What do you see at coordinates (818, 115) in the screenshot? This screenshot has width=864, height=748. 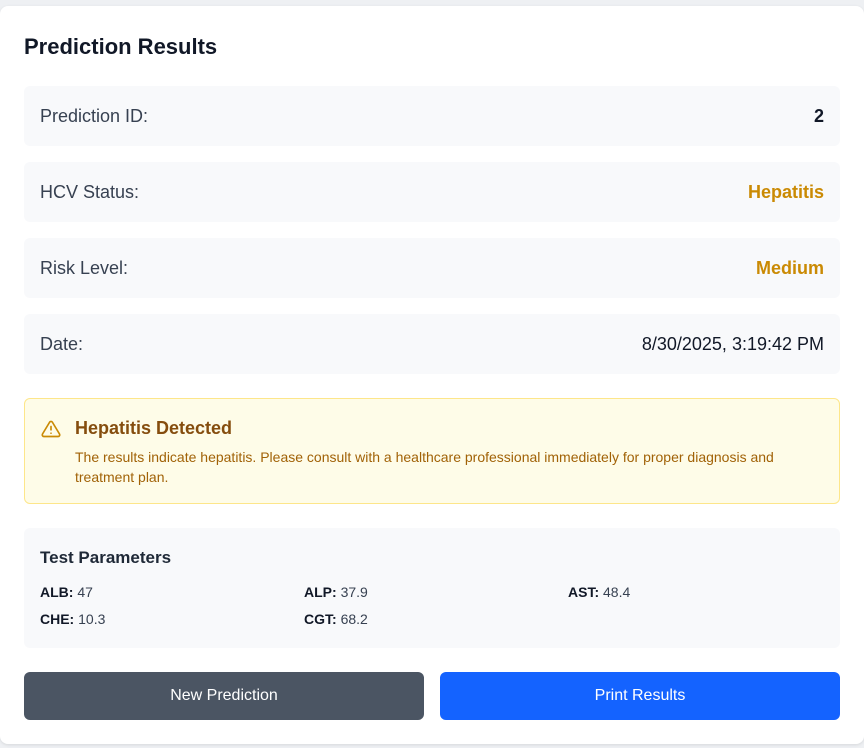 I see `prediction-id-value: 2` at bounding box center [818, 115].